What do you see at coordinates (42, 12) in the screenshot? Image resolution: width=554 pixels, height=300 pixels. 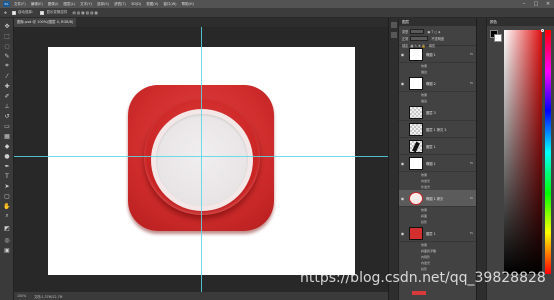 I see `show-transform-checkbox` at bounding box center [42, 12].